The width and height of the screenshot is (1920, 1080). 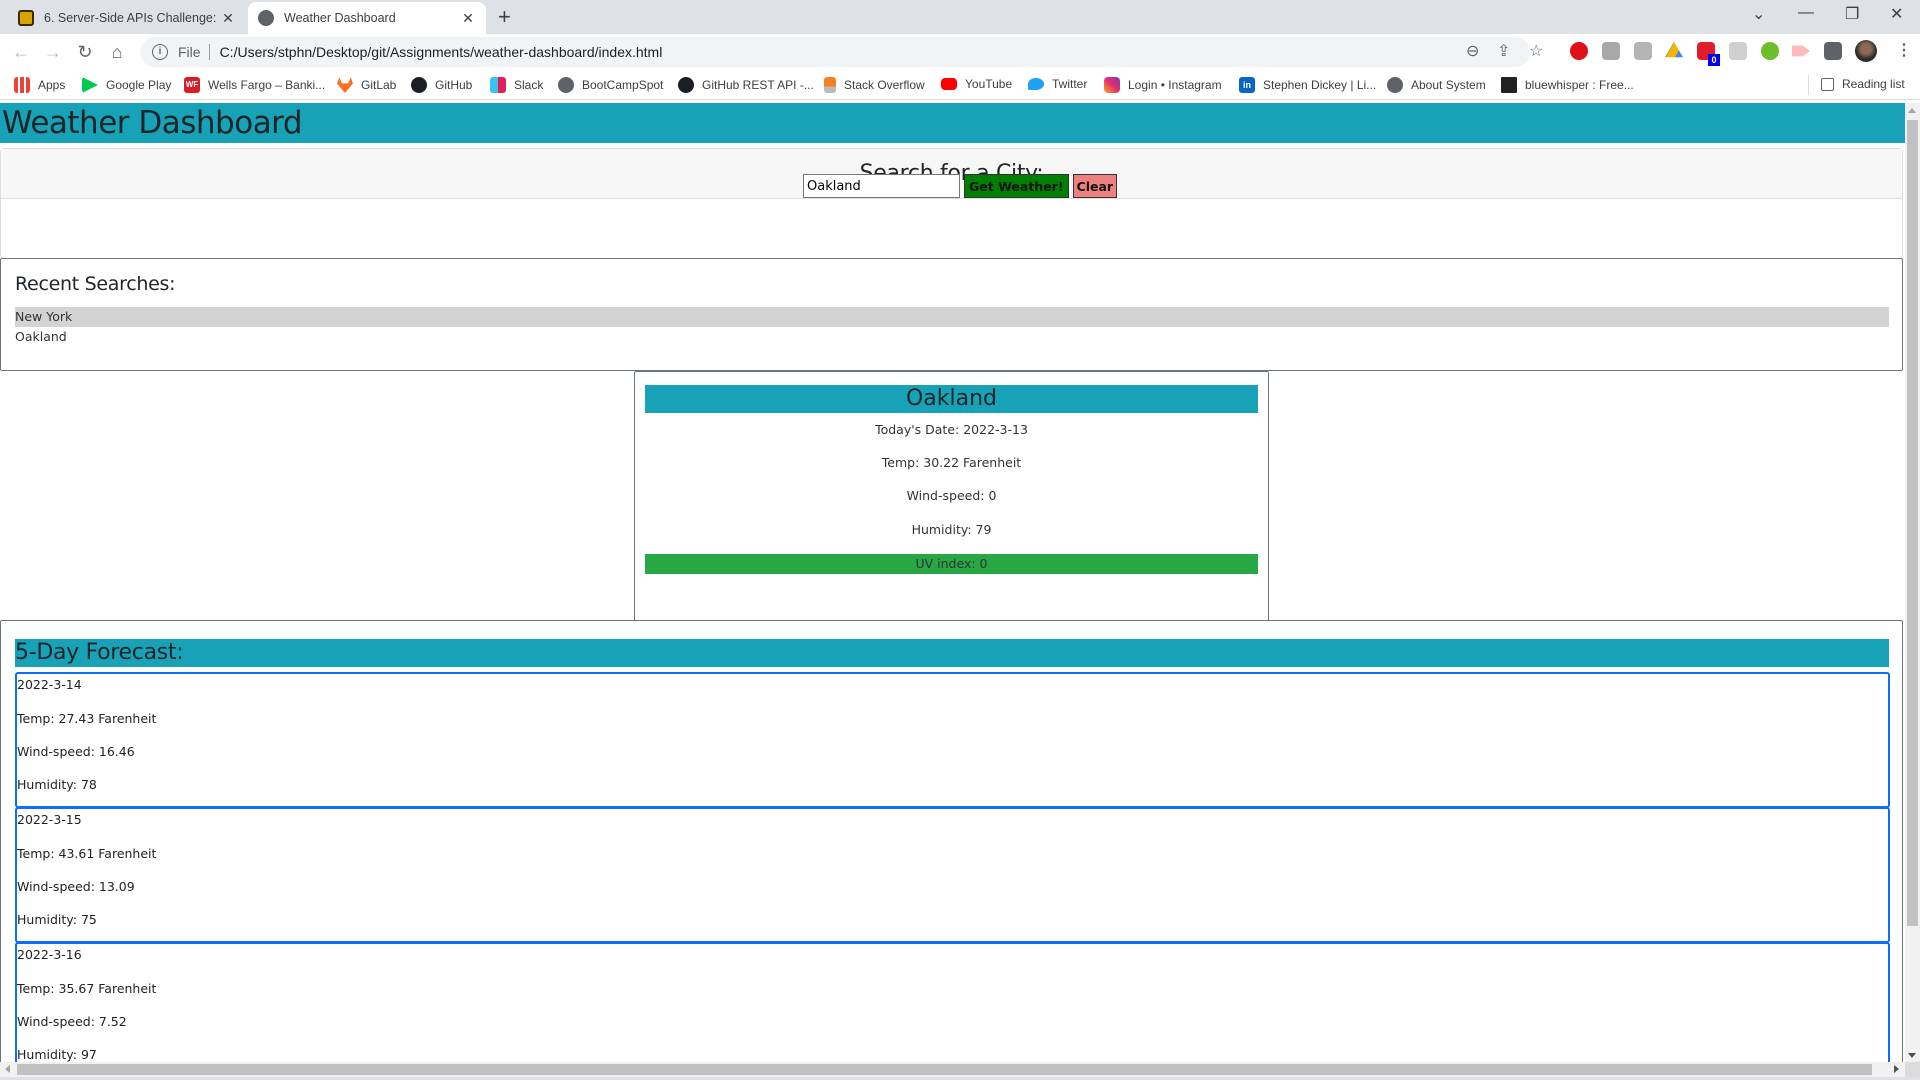 I want to click on profile-avatar, so click(x=1866, y=51).